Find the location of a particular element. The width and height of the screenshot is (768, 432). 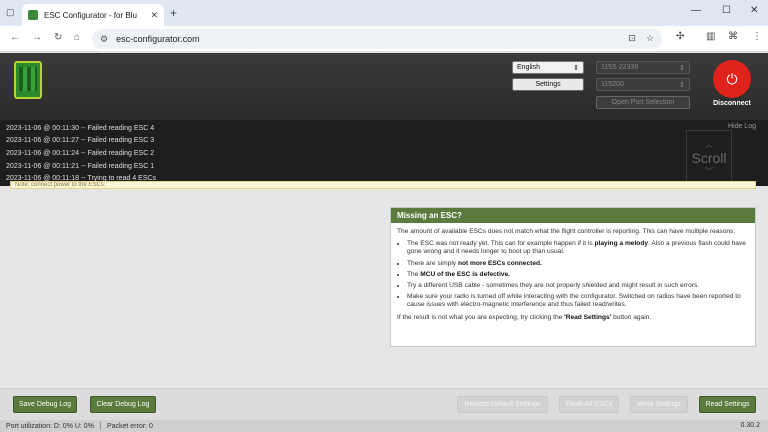

save-debug-log-button: Save Debug Log is located at coordinates (45, 404).